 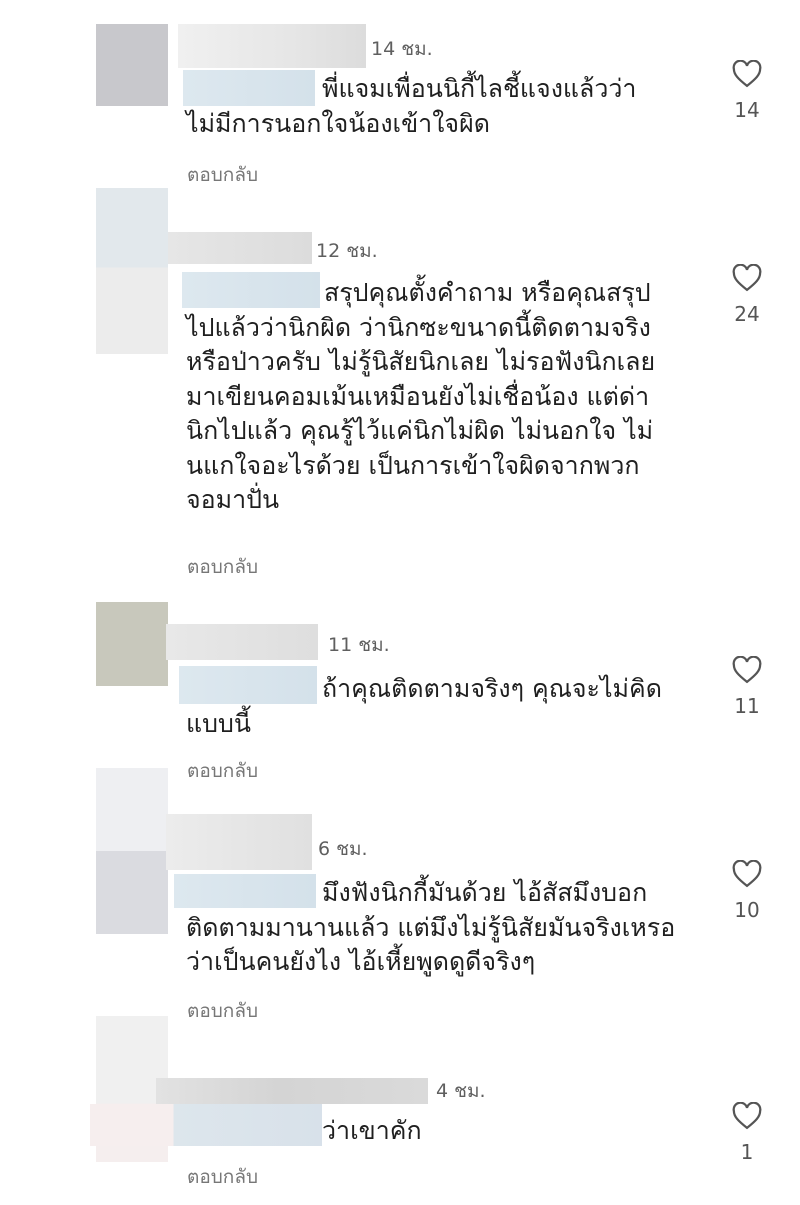 What do you see at coordinates (747, 1152) in the screenshot?
I see `like-count: 1` at bounding box center [747, 1152].